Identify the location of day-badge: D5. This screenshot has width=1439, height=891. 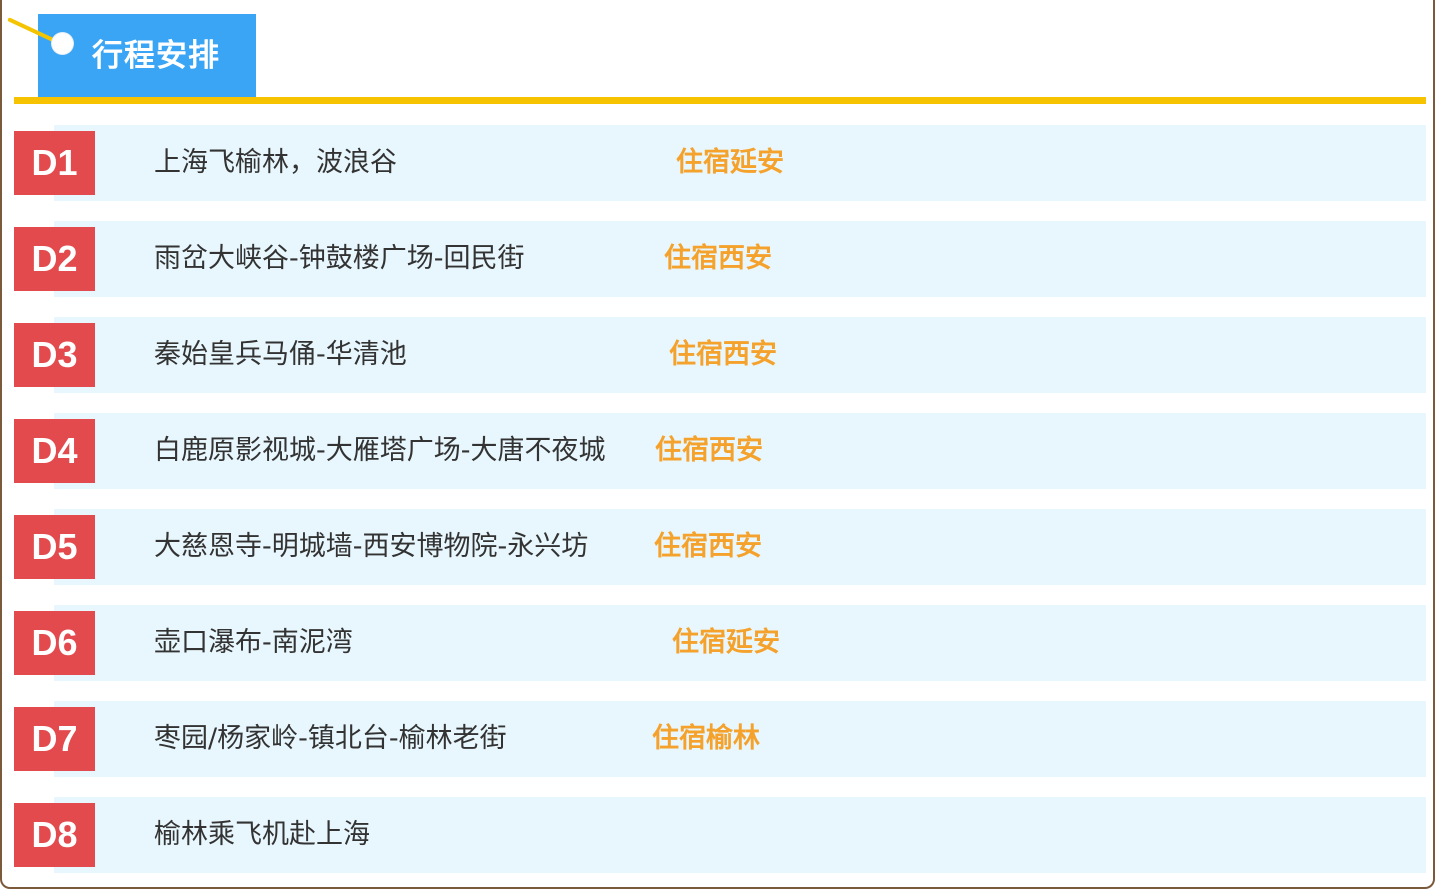
(54, 547).